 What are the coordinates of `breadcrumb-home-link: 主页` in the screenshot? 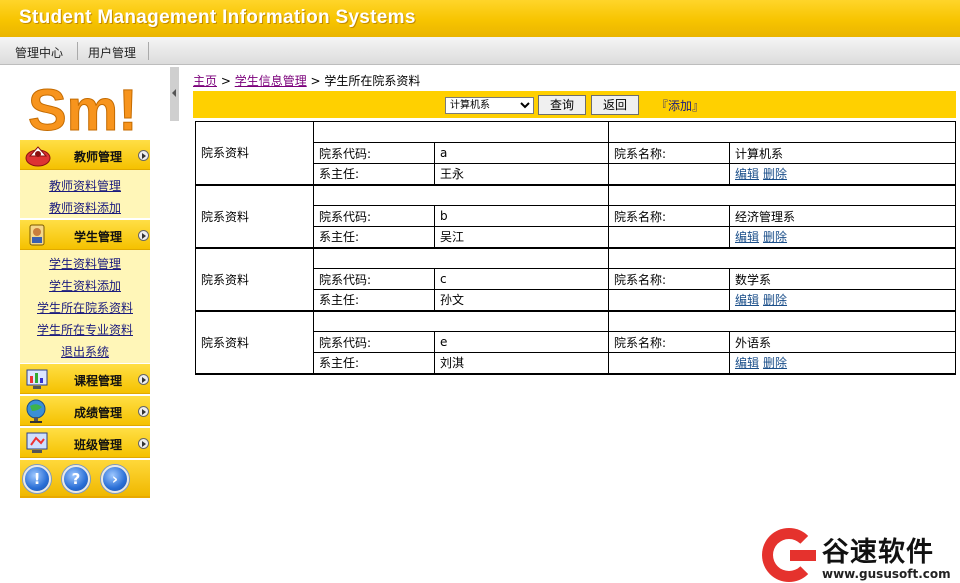 It's located at (205, 81).